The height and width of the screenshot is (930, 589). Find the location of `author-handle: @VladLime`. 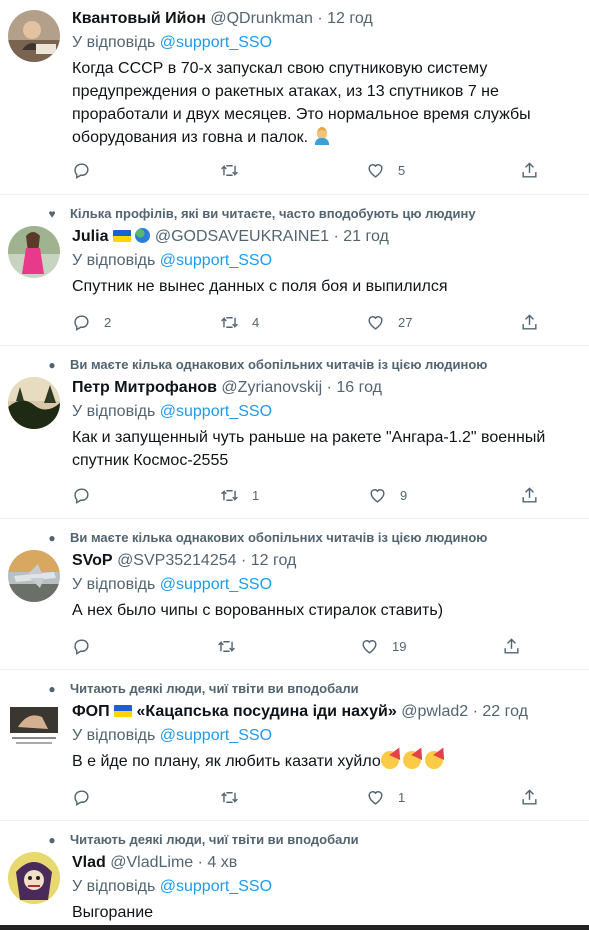

author-handle: @VladLime is located at coordinates (151, 862).